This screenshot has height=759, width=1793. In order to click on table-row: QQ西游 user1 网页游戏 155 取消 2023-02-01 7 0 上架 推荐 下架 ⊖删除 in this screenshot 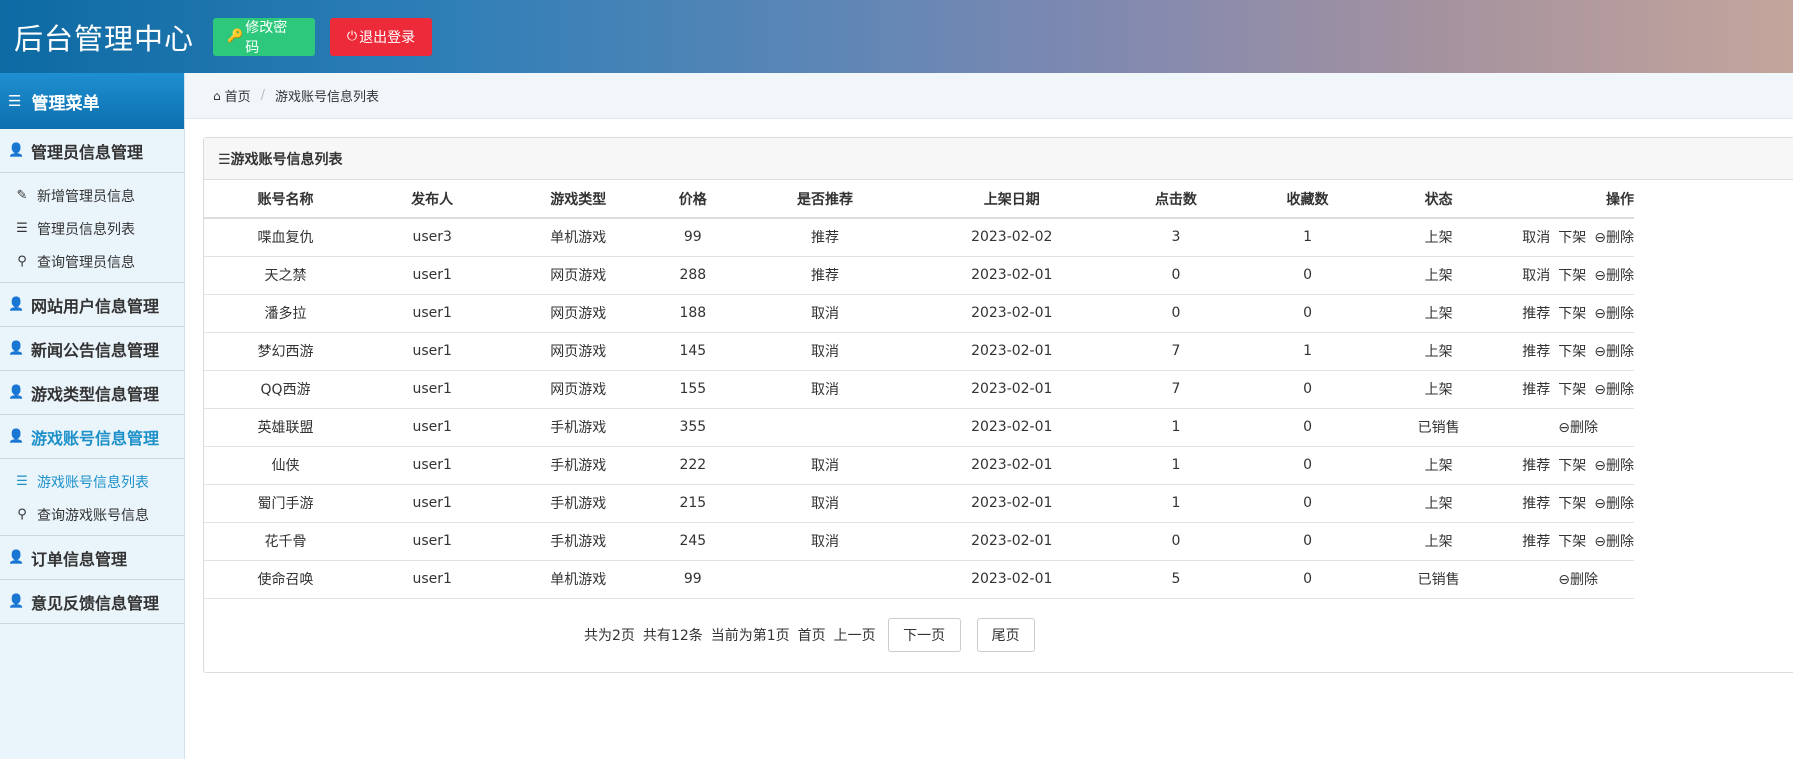, I will do `click(919, 389)`.